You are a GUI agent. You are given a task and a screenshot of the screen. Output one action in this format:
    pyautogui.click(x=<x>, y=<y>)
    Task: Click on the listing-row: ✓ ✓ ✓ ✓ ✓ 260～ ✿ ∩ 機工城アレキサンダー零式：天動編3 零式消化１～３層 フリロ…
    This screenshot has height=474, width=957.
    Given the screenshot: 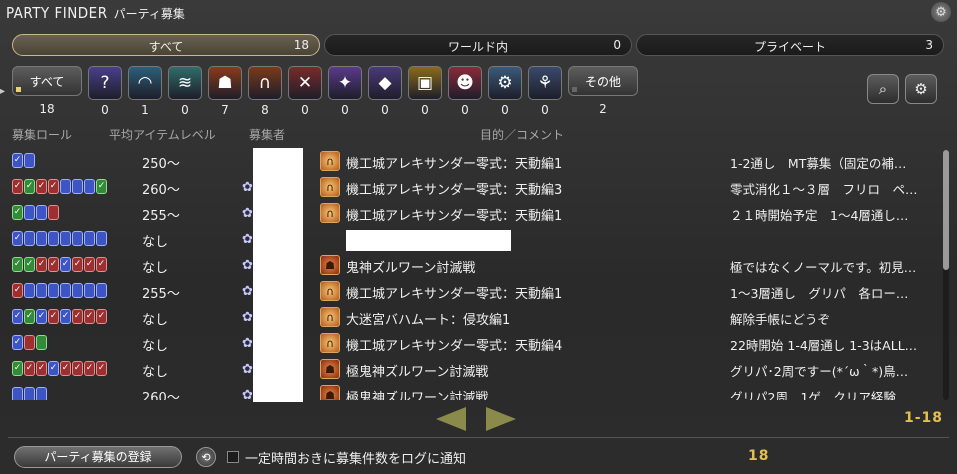 What is the action you would take?
    pyautogui.click(x=474, y=187)
    